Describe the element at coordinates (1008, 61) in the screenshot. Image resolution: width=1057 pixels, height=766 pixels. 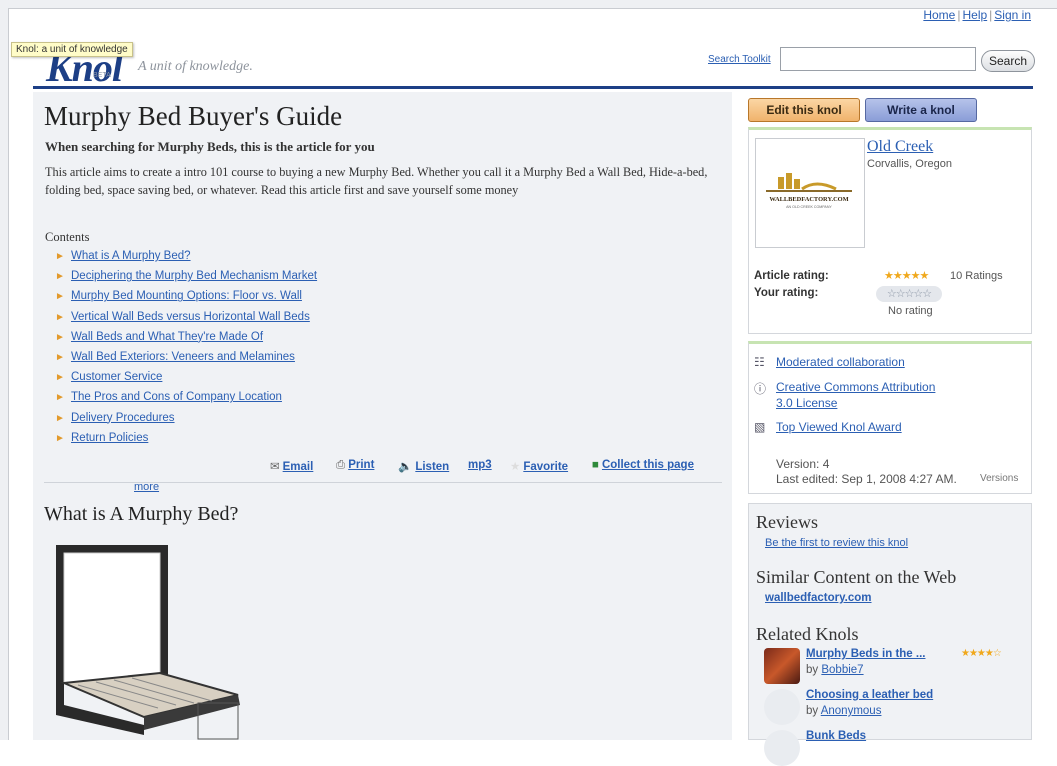
I see `search-button: Search` at that location.